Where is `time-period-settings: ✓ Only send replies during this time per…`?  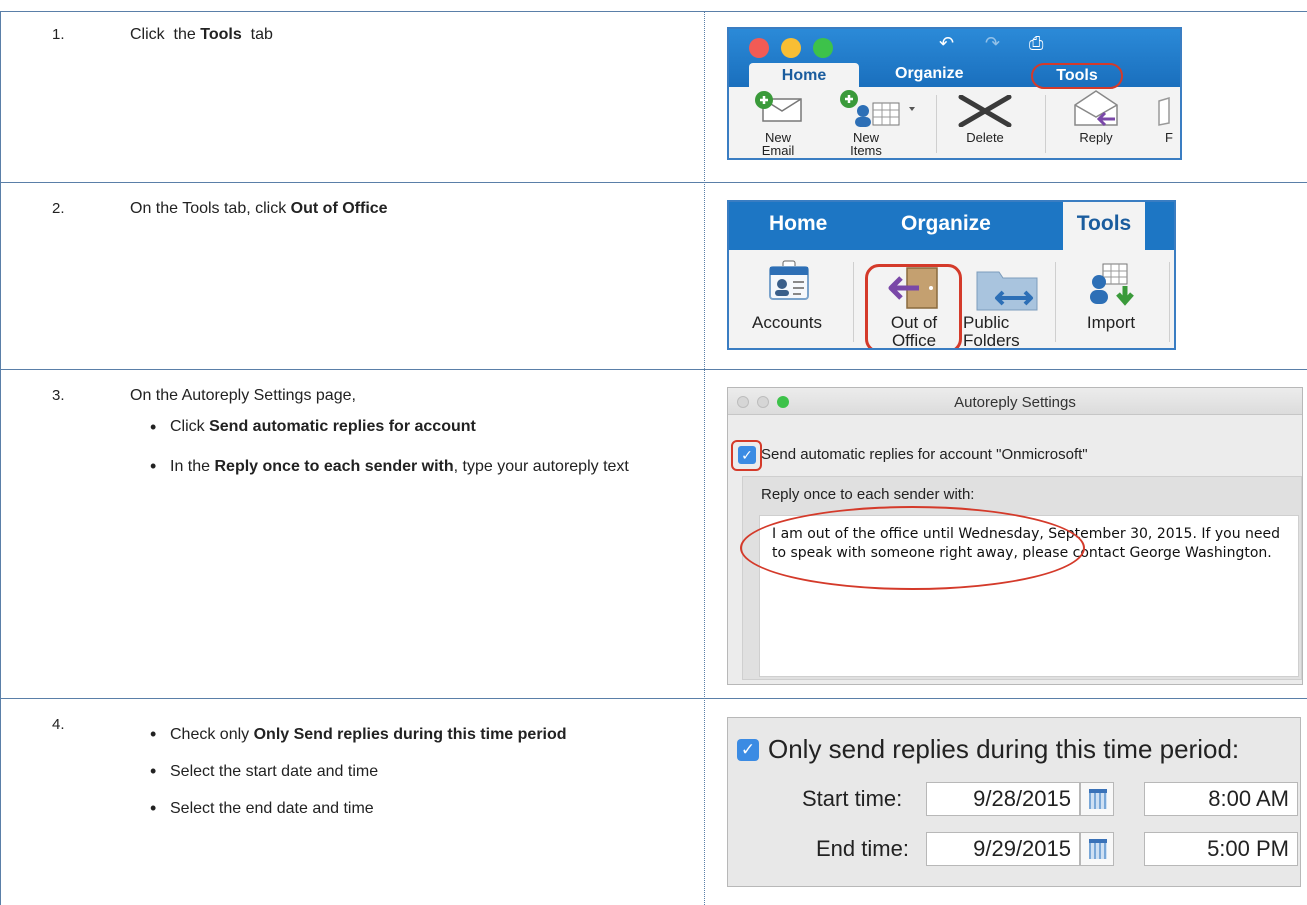
time-period-settings: ✓ Only send replies during this time per… is located at coordinates (1014, 802).